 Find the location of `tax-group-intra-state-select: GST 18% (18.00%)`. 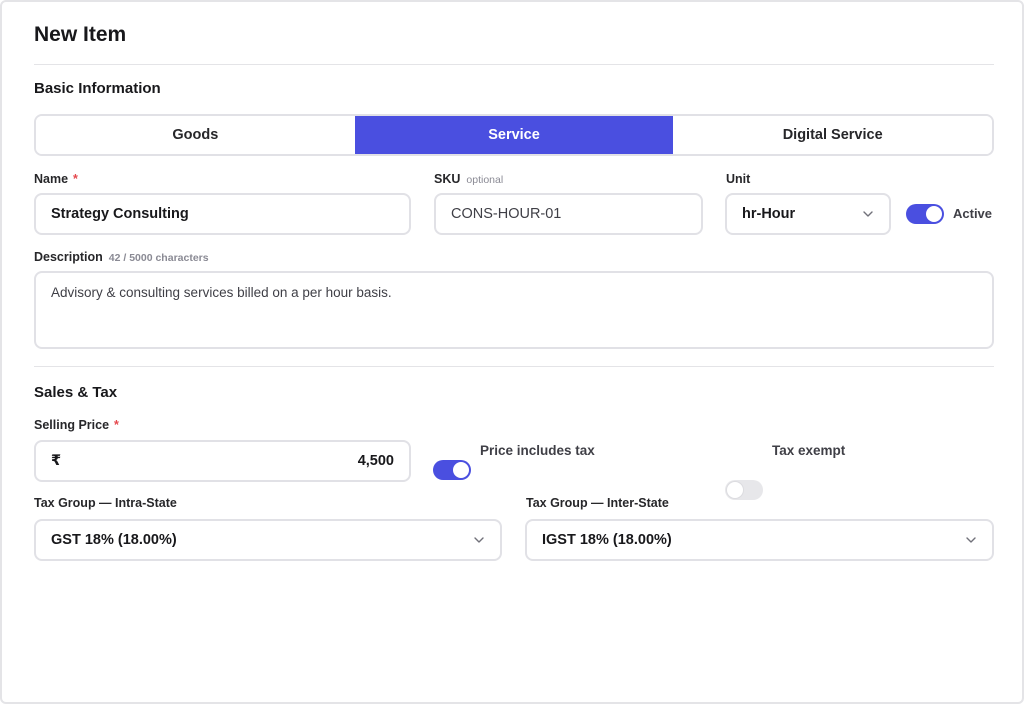

tax-group-intra-state-select: GST 18% (18.00%) is located at coordinates (268, 540).